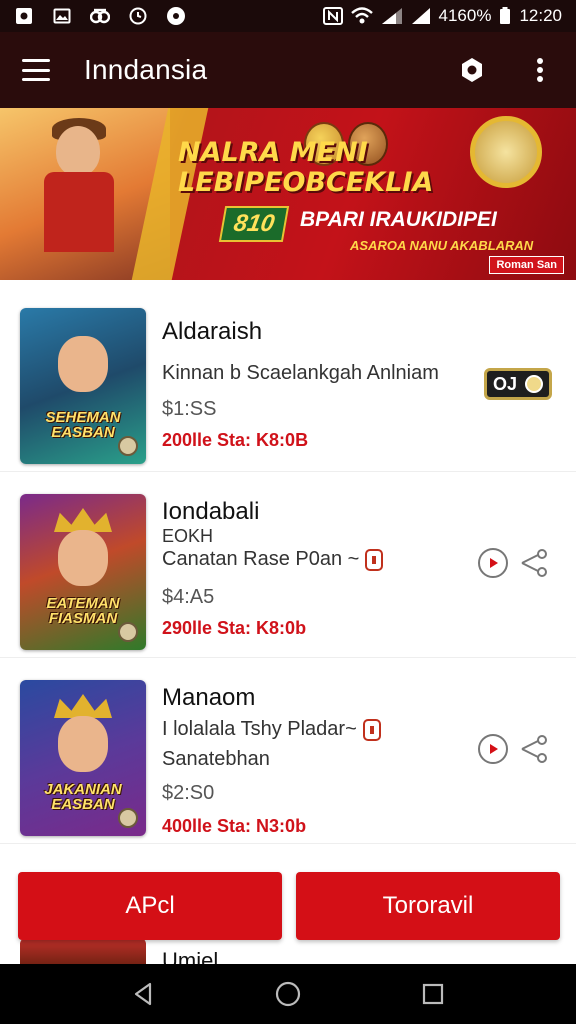 This screenshot has height=1024, width=576. Describe the element at coordinates (188, 597) in the screenshot. I see `item-price: $4:A5` at that location.